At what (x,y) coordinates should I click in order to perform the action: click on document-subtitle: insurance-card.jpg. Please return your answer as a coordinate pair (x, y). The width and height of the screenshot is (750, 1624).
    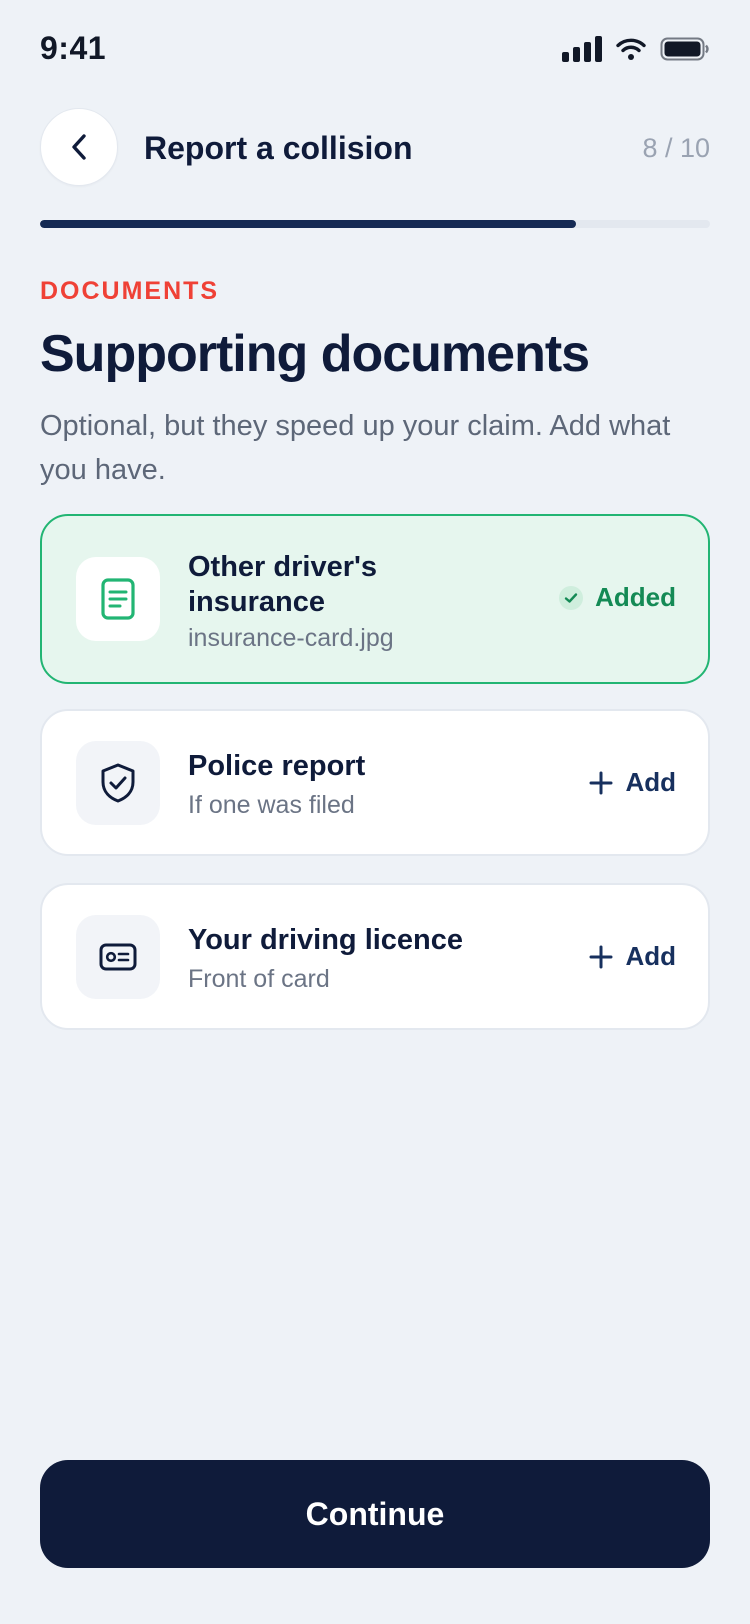
    Looking at the image, I should click on (291, 638).